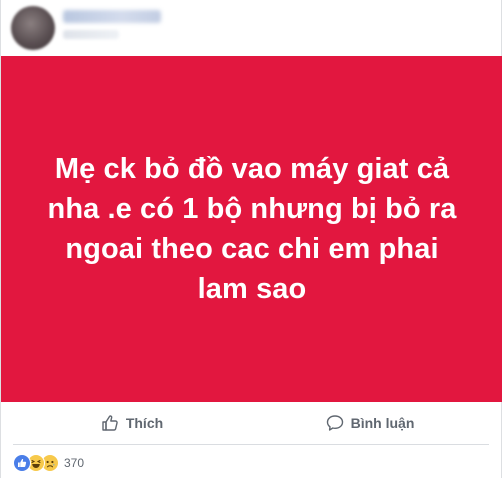  What do you see at coordinates (144, 423) in the screenshot?
I see `like-label: Thích` at bounding box center [144, 423].